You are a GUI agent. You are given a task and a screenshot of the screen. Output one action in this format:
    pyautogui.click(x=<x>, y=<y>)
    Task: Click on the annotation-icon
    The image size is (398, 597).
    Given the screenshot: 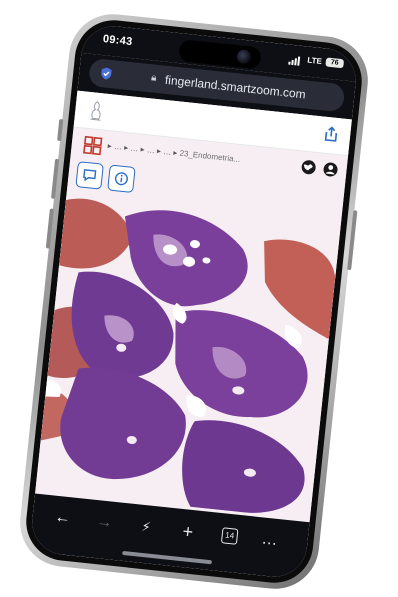 What is the action you would take?
    pyautogui.click(x=90, y=175)
    